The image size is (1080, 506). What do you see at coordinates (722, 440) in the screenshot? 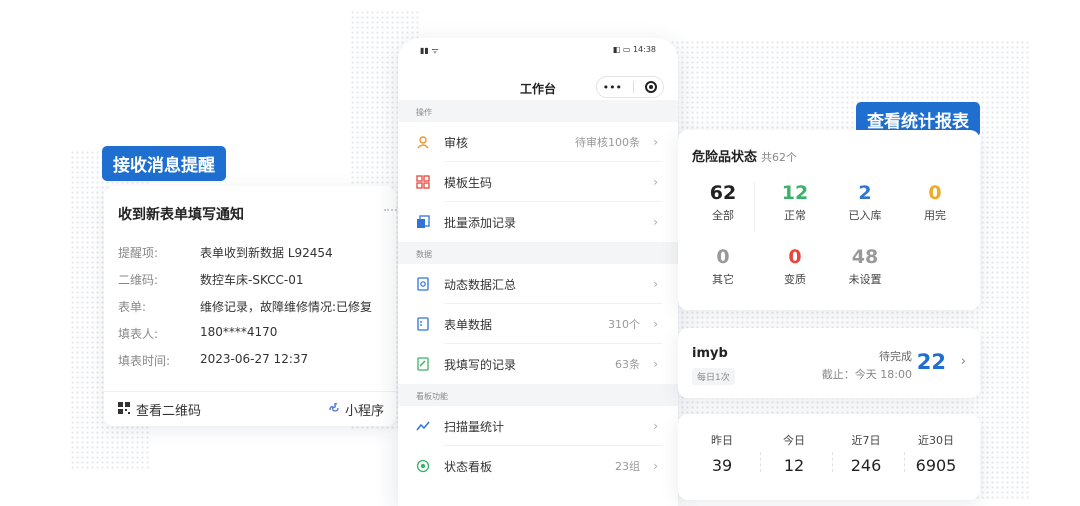
I see `count-label: 昨日` at bounding box center [722, 440].